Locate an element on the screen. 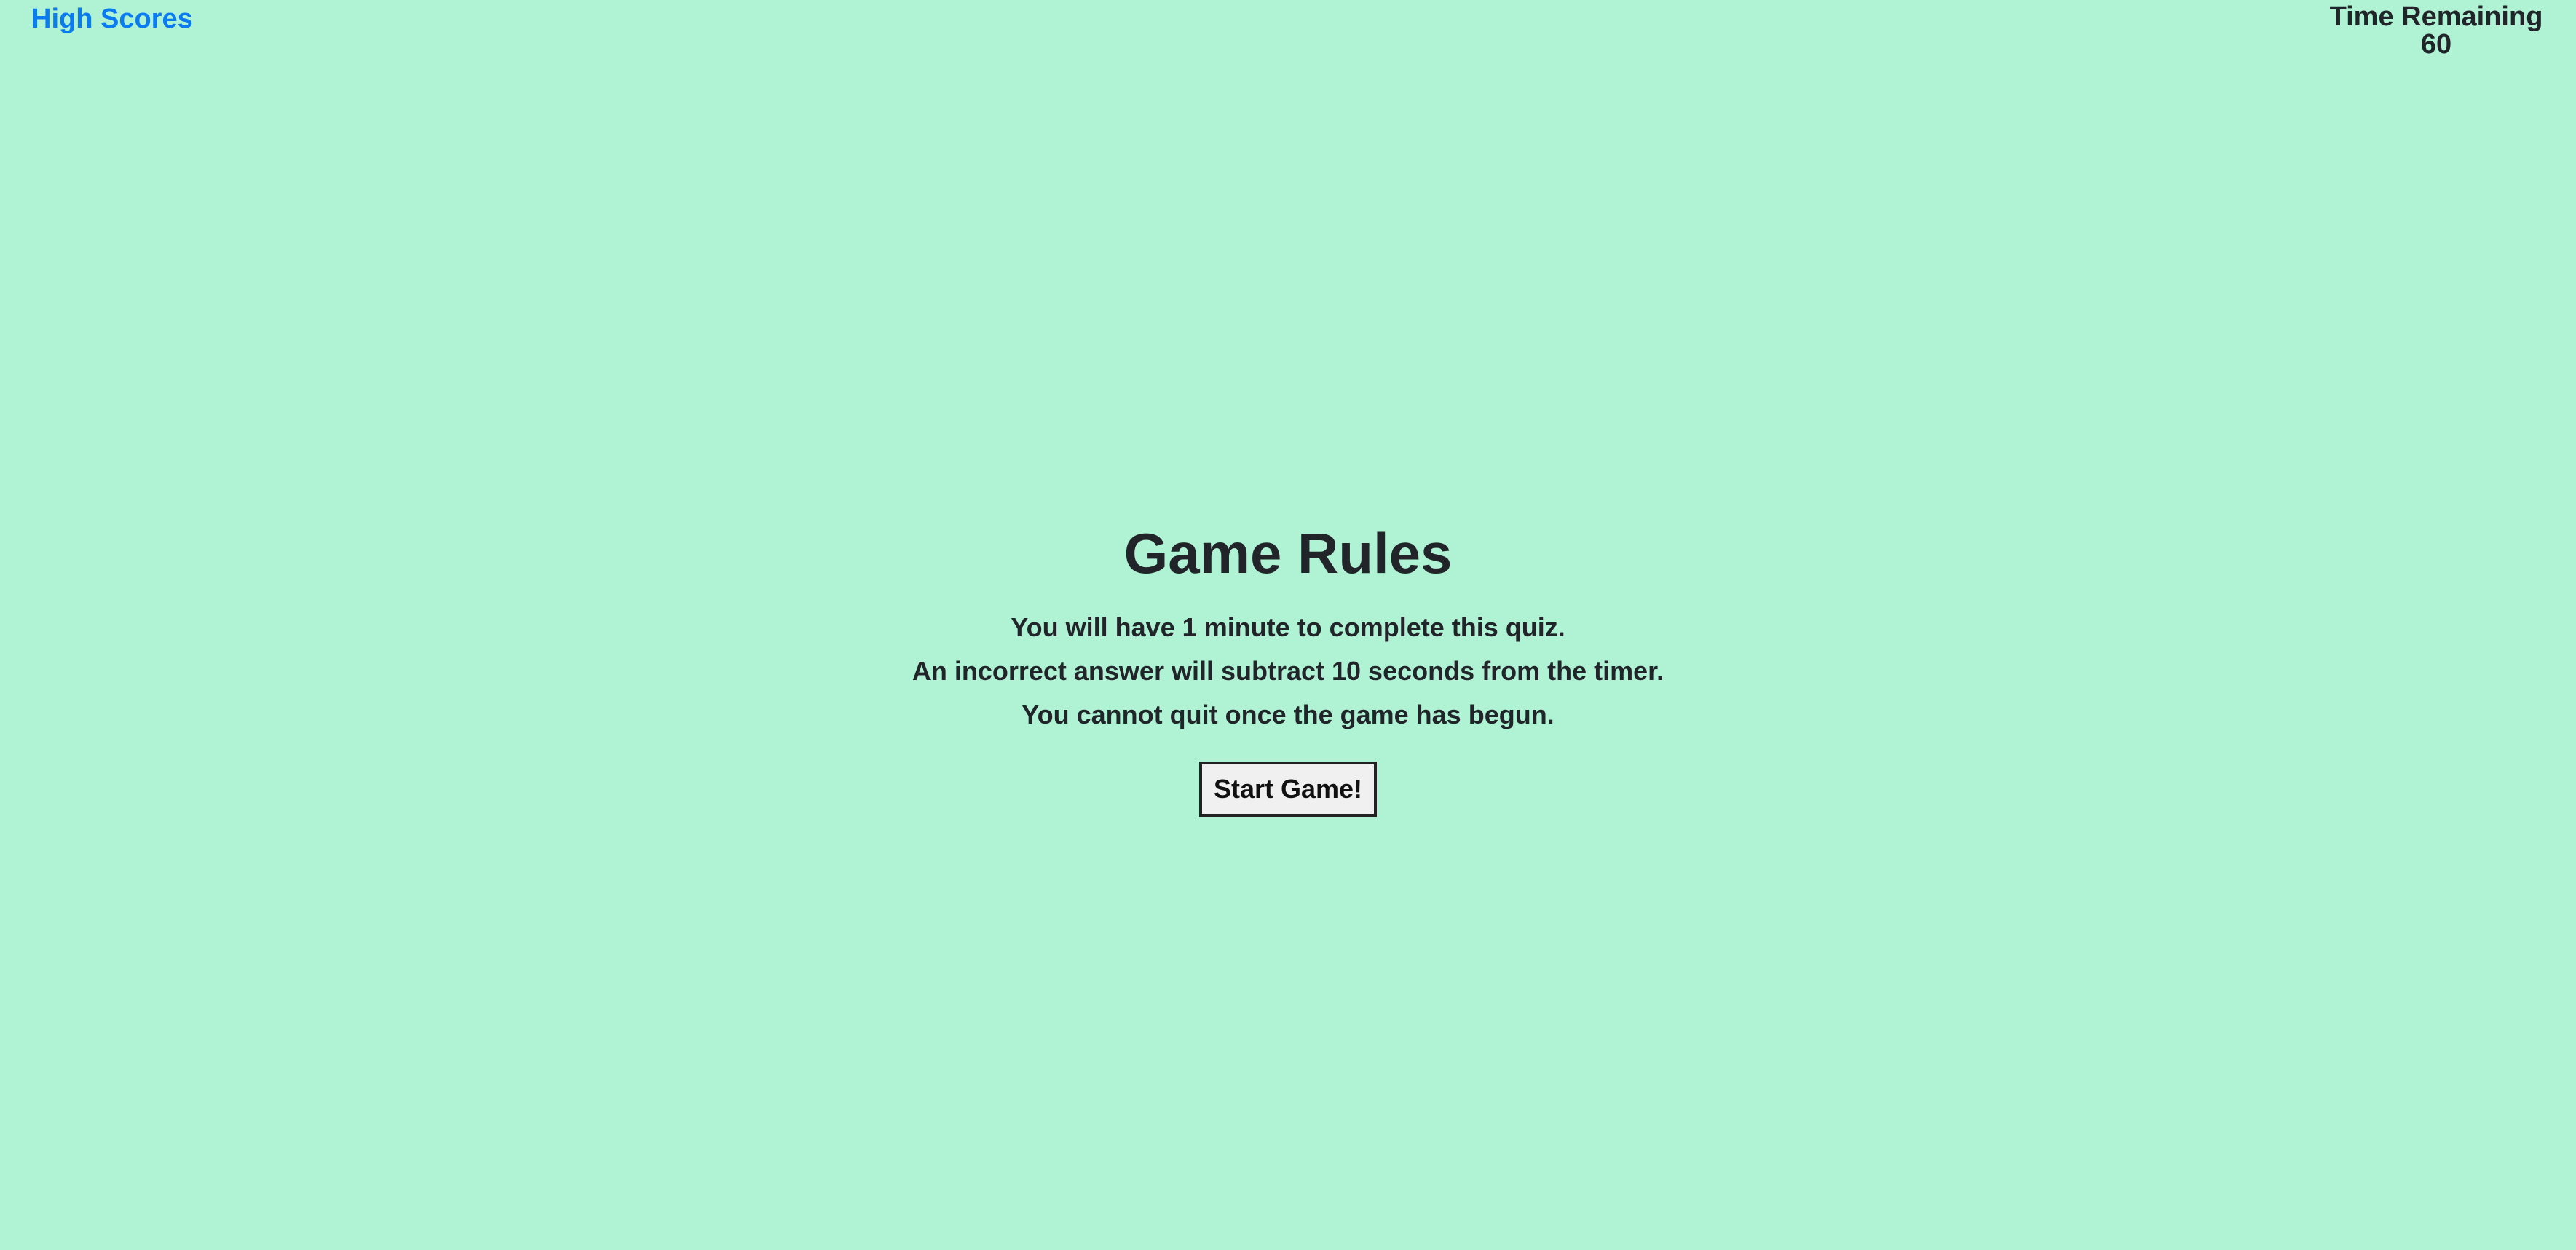 The width and height of the screenshot is (2576, 1250). timer: Time Remaining 60 is located at coordinates (2436, 30).